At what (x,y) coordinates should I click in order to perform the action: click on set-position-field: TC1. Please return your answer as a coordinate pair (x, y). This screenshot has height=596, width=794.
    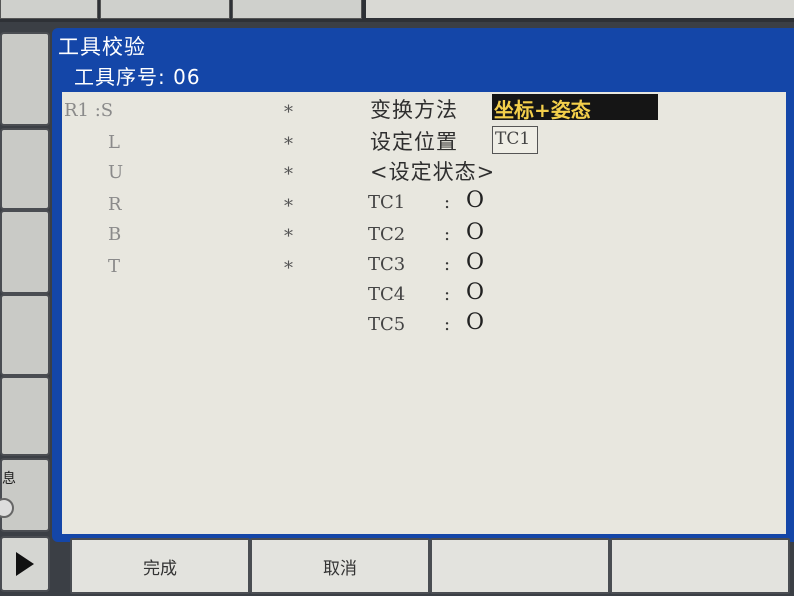
    Looking at the image, I should click on (515, 140).